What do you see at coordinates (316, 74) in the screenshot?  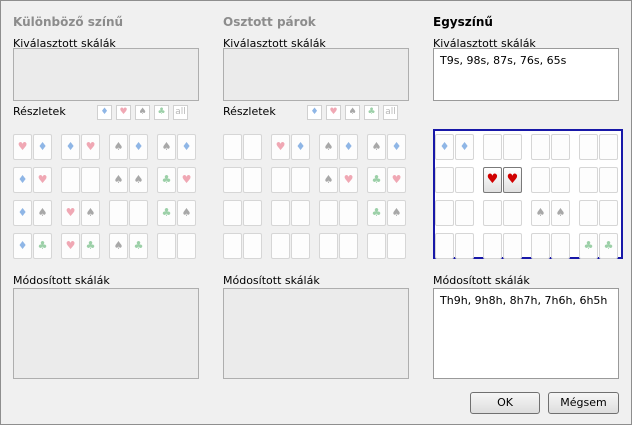 I see `selected-ranges-box` at bounding box center [316, 74].